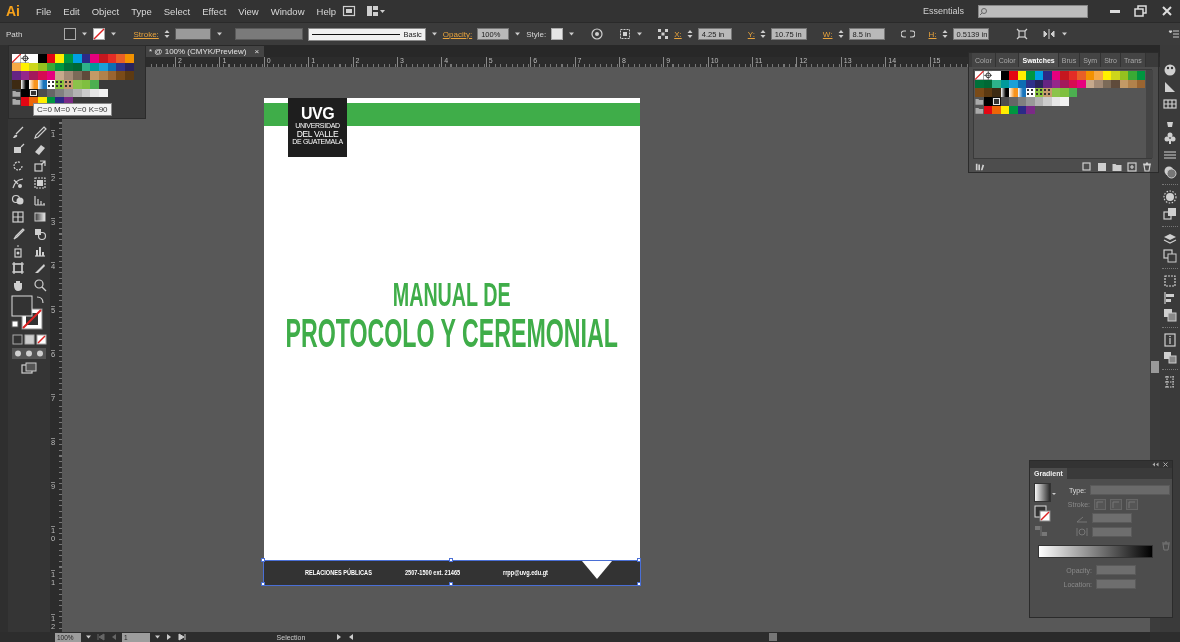 The width and height of the screenshot is (1180, 642). What do you see at coordinates (71, 11) in the screenshot?
I see `menu-item: Edit` at bounding box center [71, 11].